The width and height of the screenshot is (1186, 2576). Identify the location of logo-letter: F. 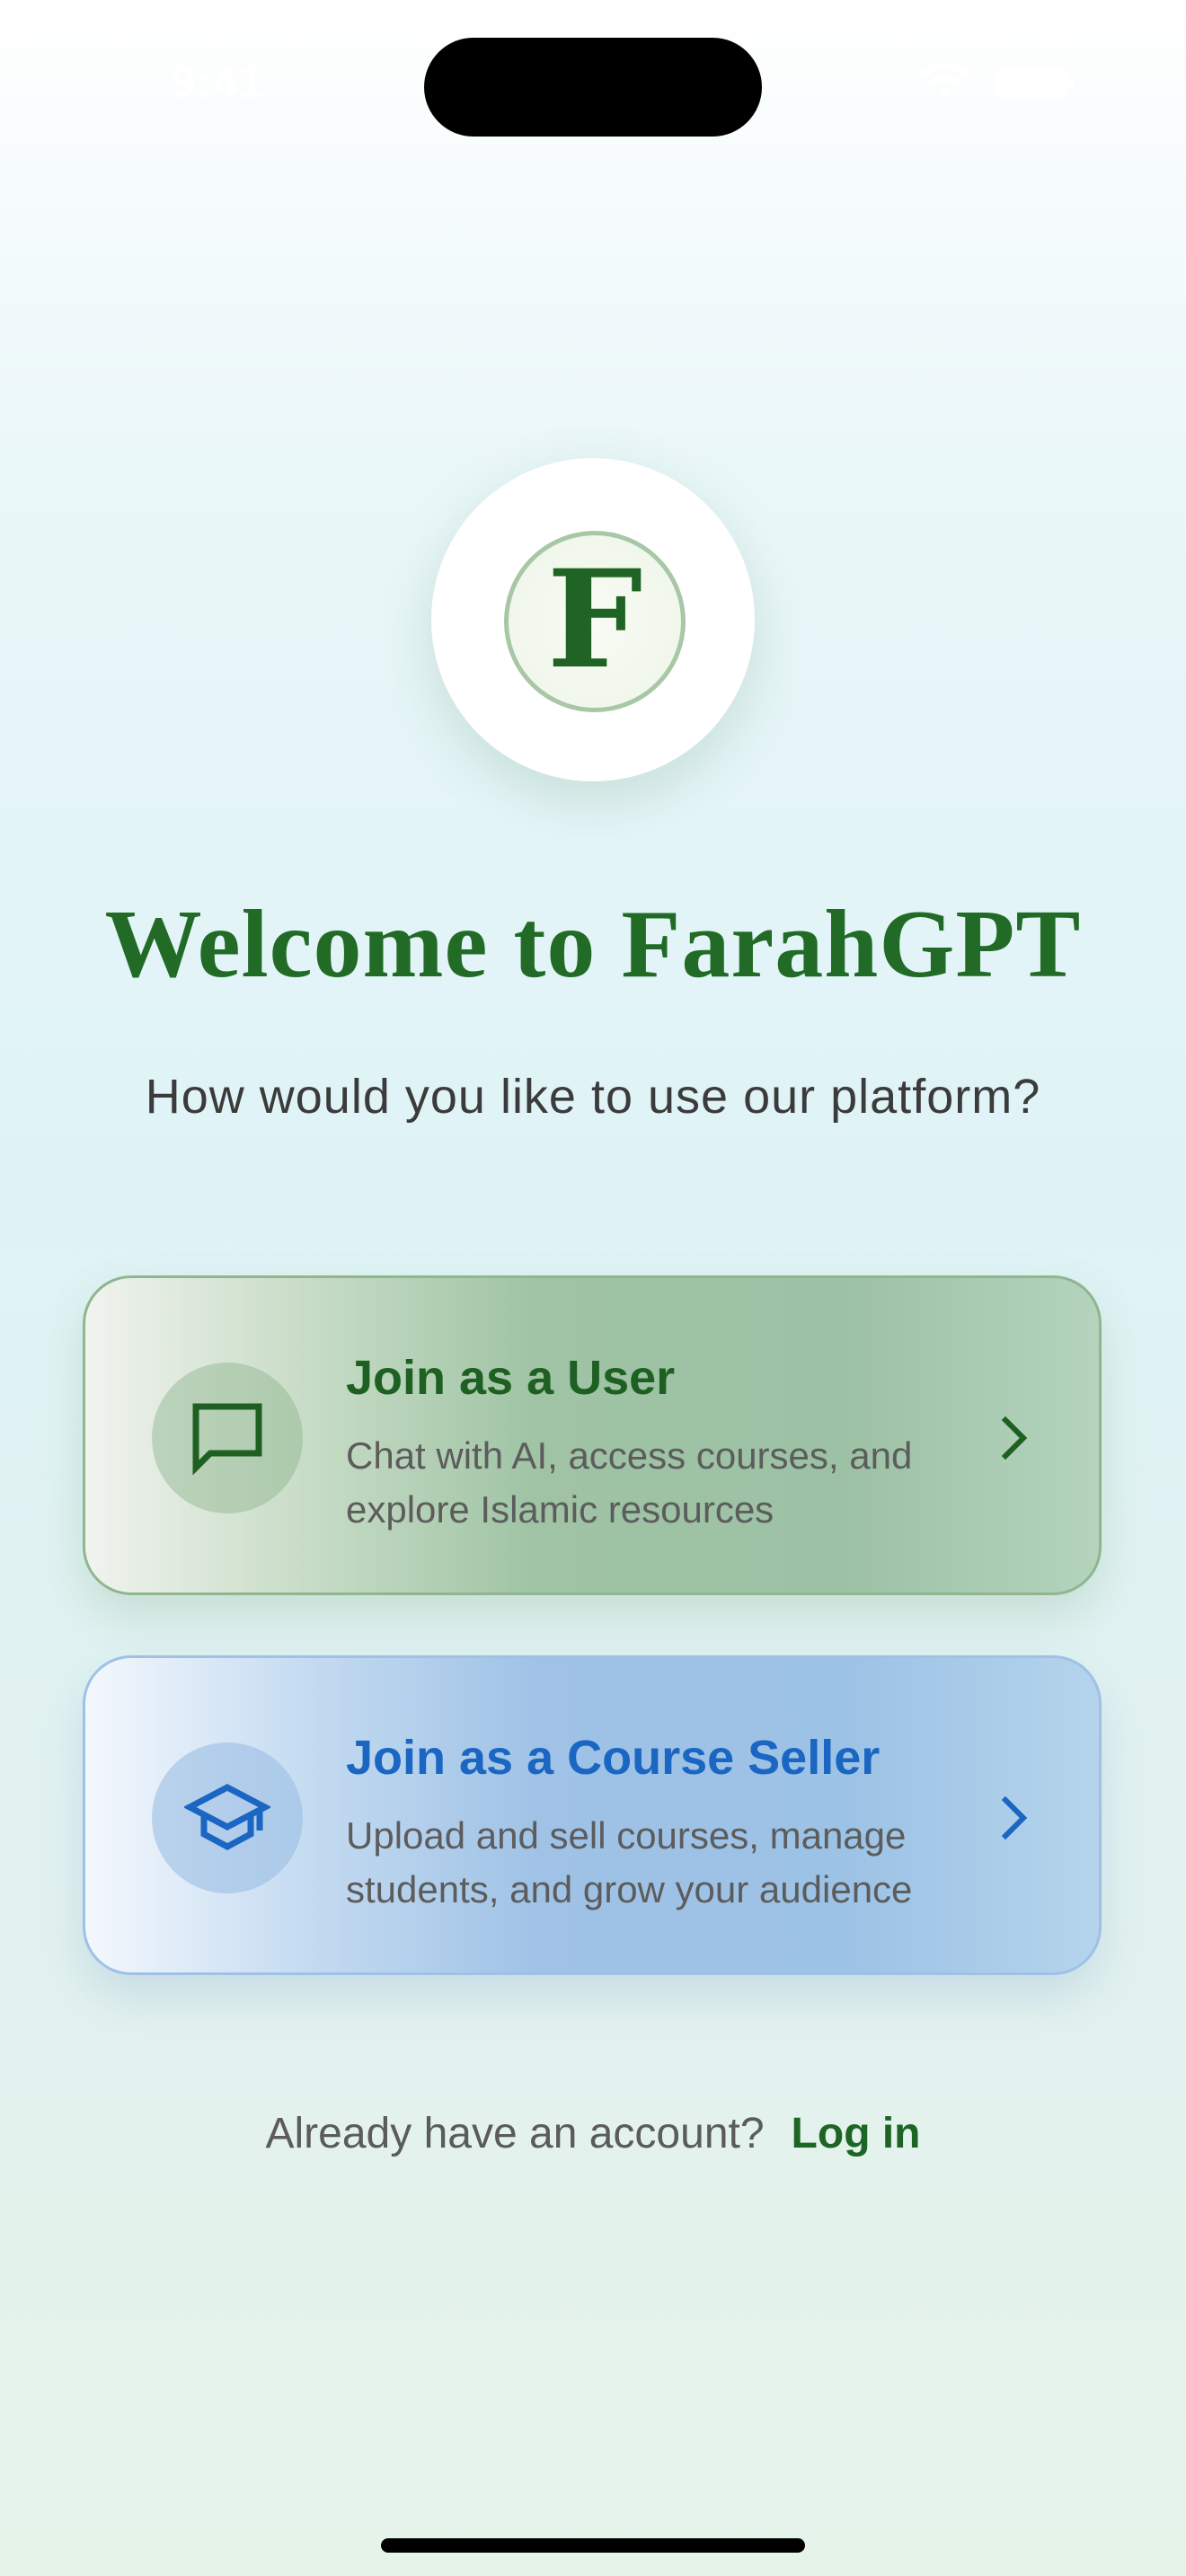
(594, 620).